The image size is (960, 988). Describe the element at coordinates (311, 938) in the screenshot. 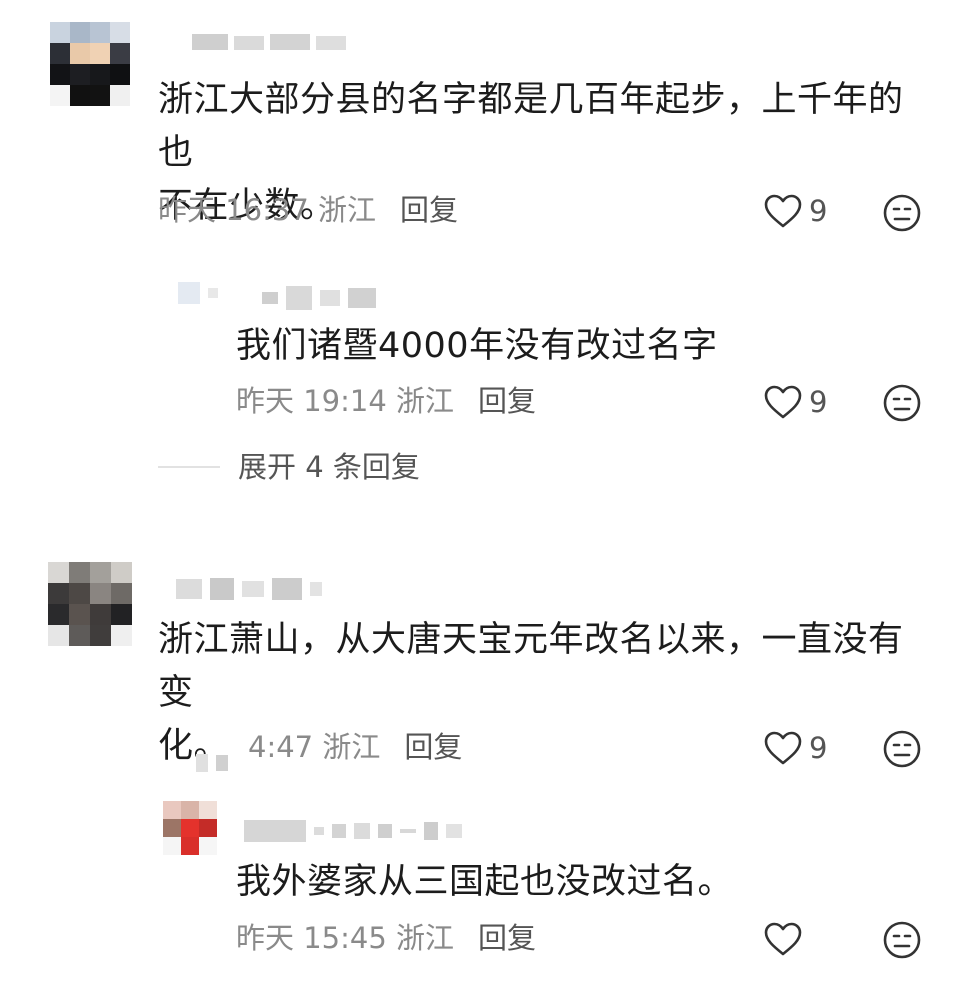

I see `timestamp: 昨天 15:45` at that location.